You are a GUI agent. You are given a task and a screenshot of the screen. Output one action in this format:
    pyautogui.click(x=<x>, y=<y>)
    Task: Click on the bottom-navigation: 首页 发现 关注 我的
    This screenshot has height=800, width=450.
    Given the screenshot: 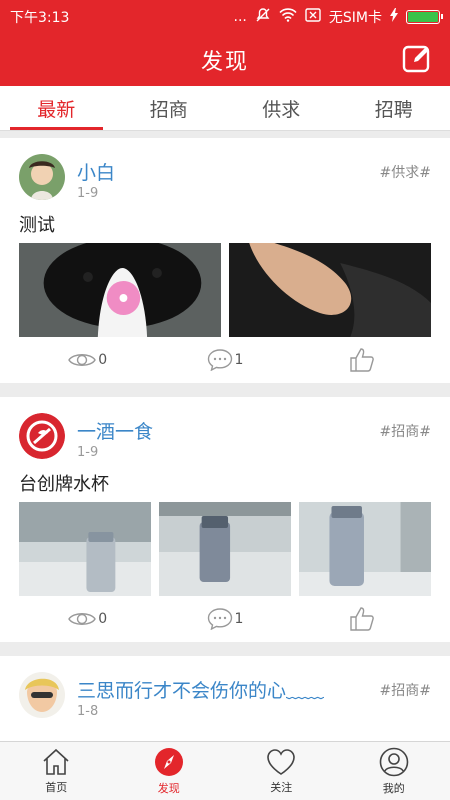 What is the action you would take?
    pyautogui.click(x=225, y=770)
    